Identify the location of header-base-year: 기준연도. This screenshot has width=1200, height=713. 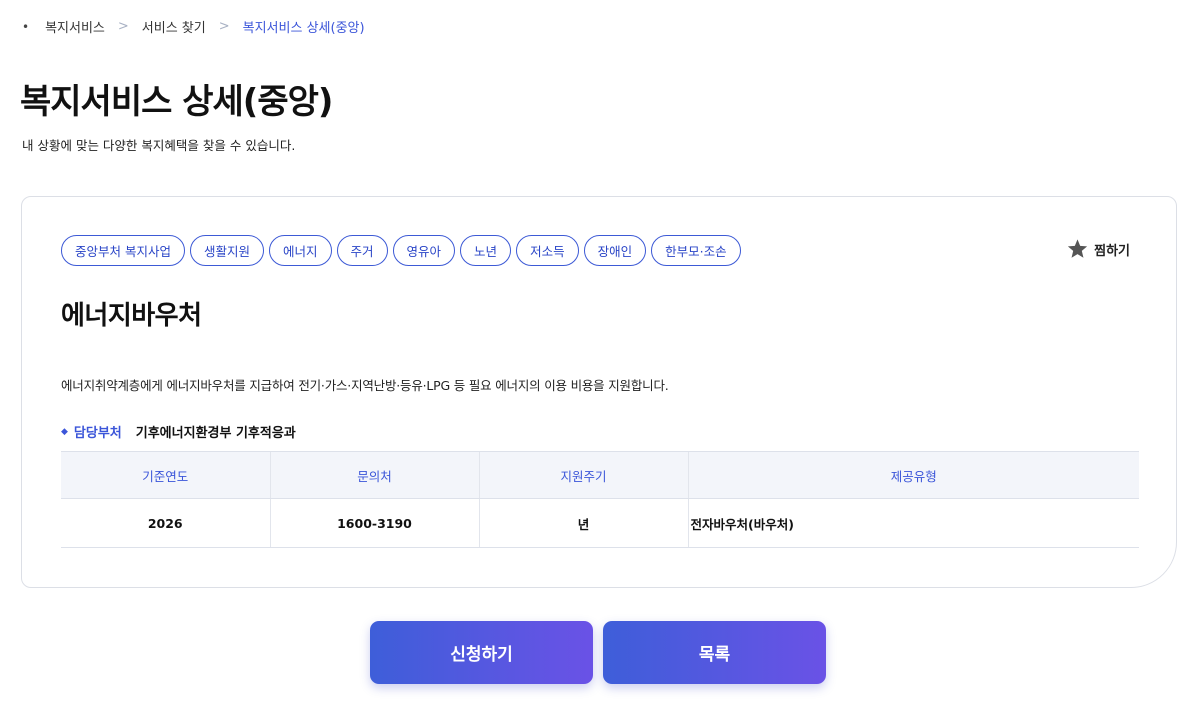
(165, 475).